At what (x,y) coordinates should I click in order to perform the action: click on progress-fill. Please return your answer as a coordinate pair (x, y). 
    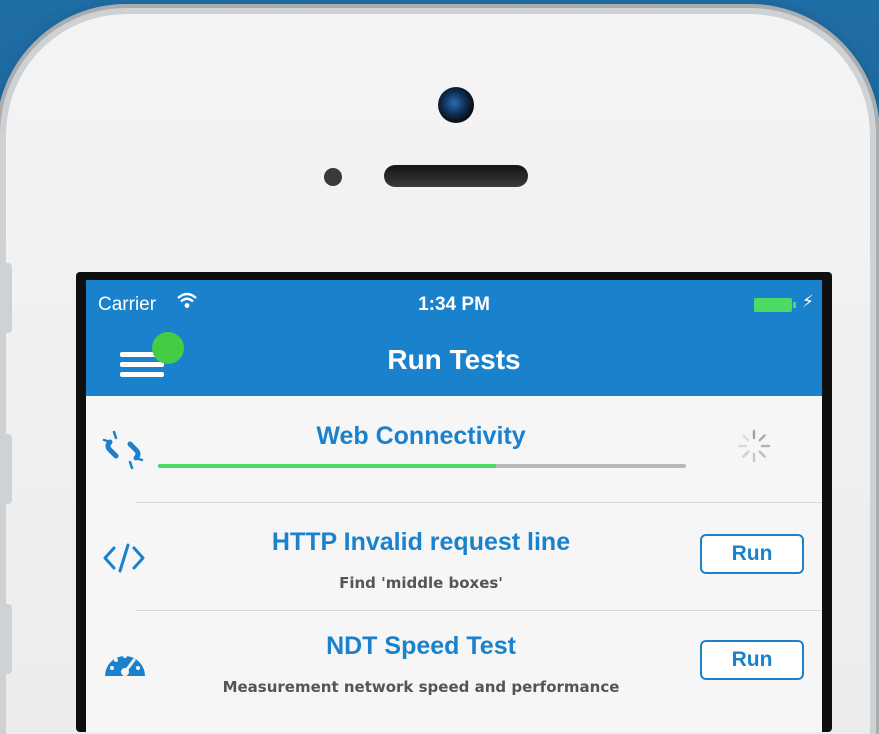
    Looking at the image, I should click on (327, 466).